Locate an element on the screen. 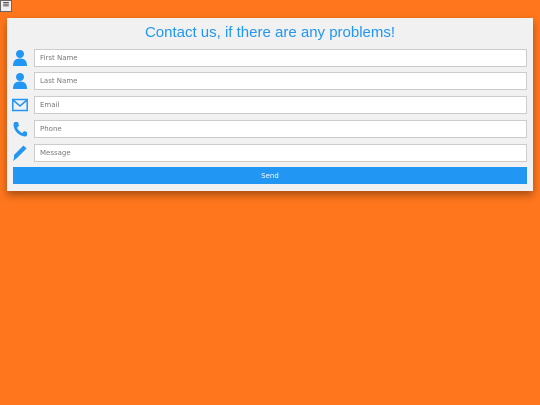 The image size is (540, 405). envelope-icon is located at coordinates (20, 105).